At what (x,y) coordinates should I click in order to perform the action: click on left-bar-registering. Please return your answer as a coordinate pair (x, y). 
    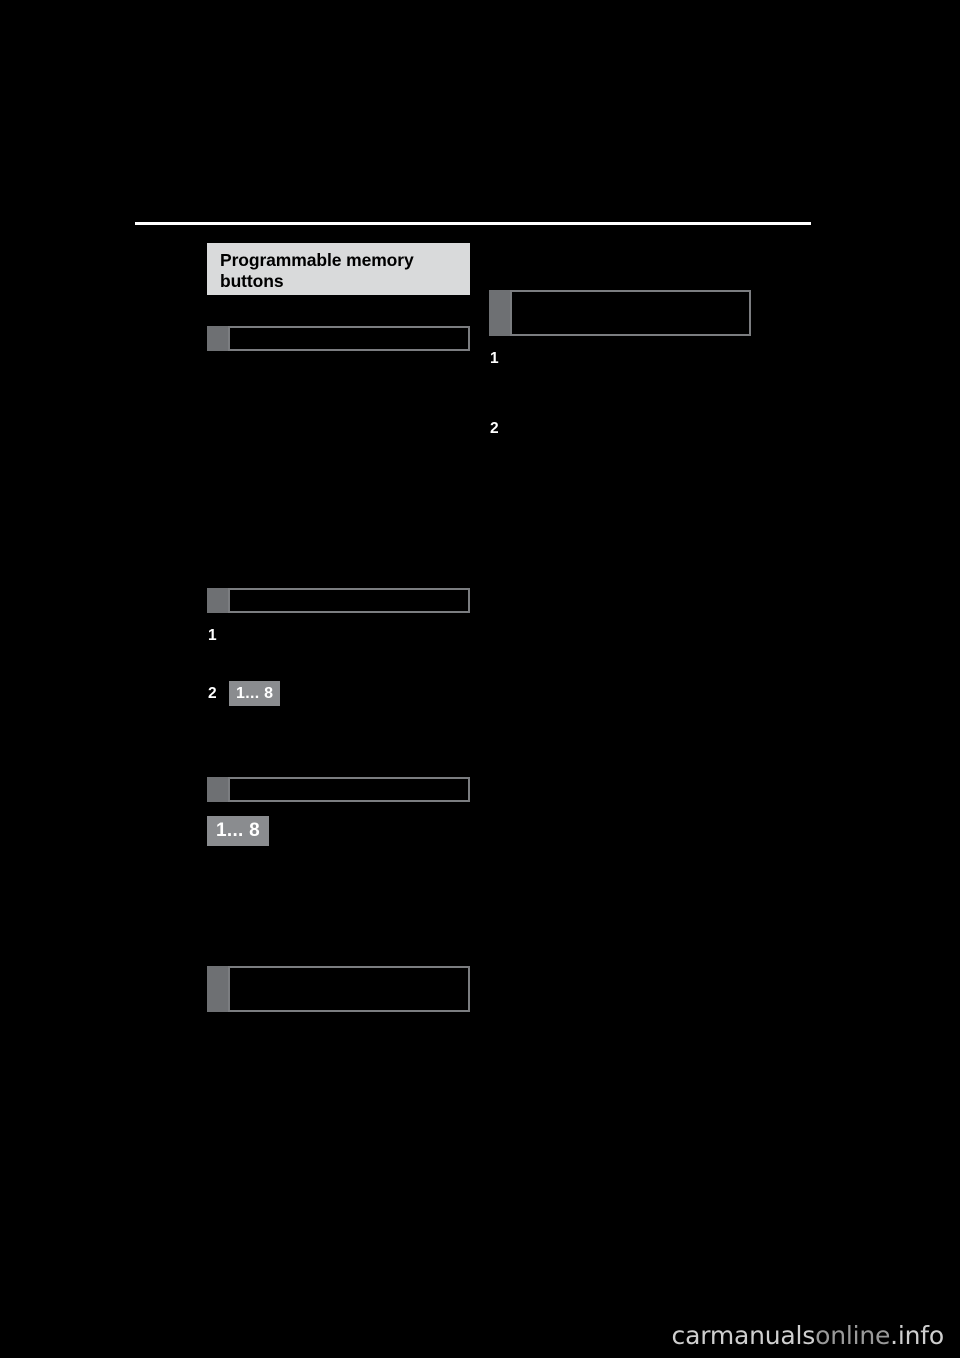
    Looking at the image, I should click on (338, 600).